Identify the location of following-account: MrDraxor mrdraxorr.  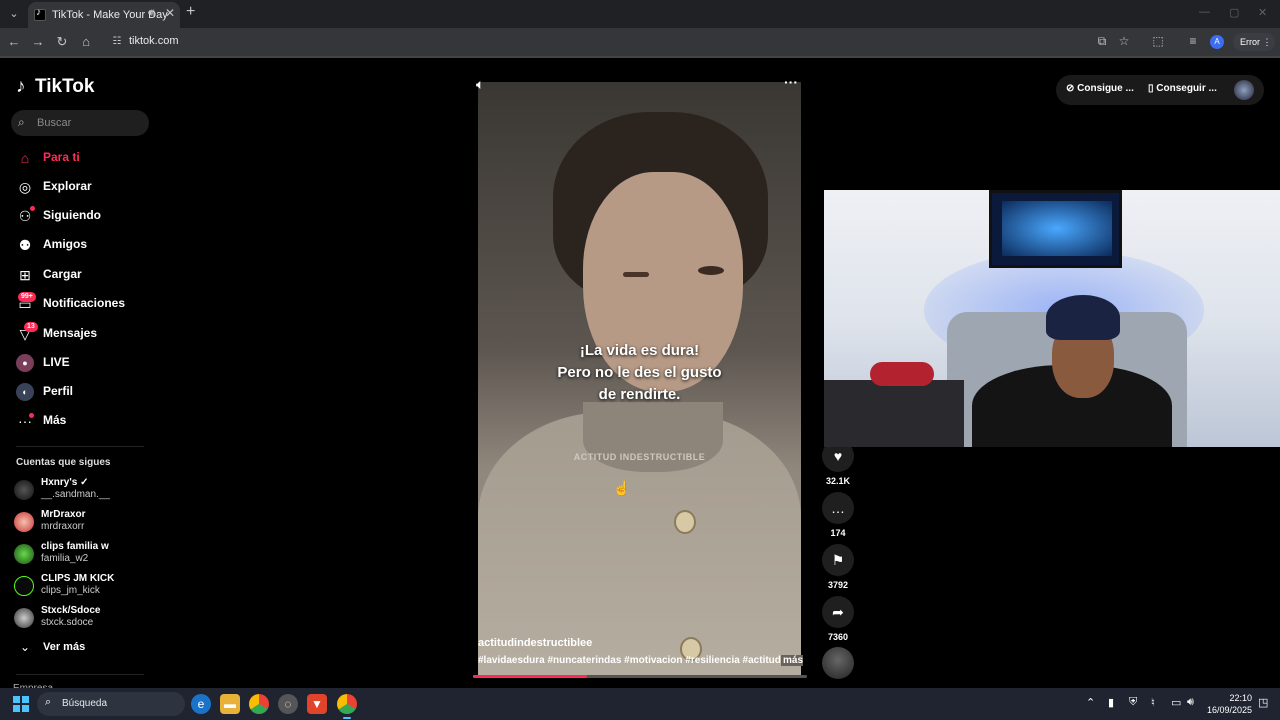
(84, 522).